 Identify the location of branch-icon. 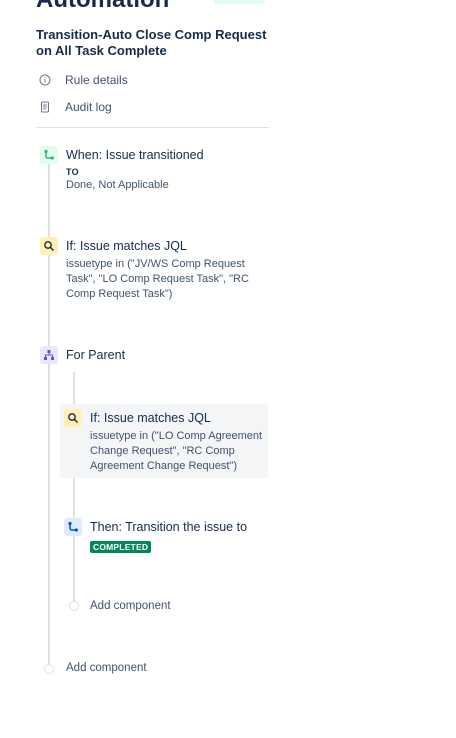
(49, 355).